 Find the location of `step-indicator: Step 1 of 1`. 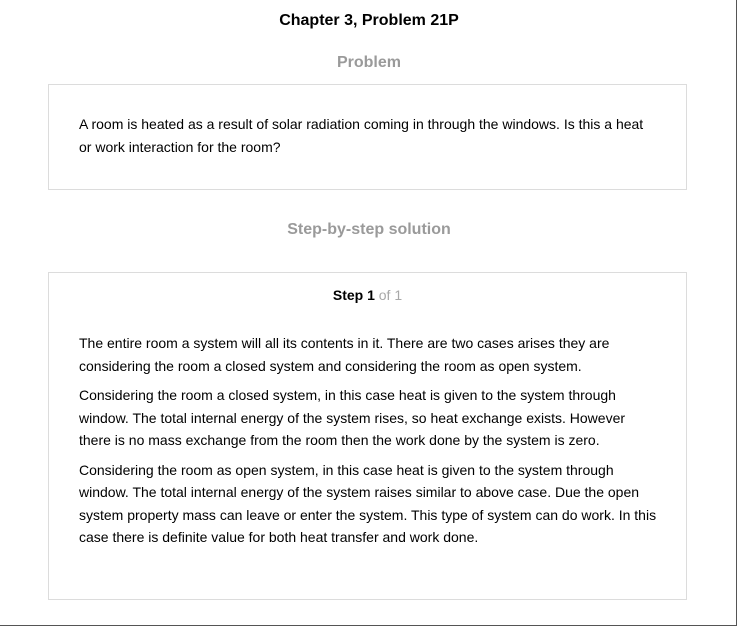

step-indicator: Step 1 of 1 is located at coordinates (367, 295).